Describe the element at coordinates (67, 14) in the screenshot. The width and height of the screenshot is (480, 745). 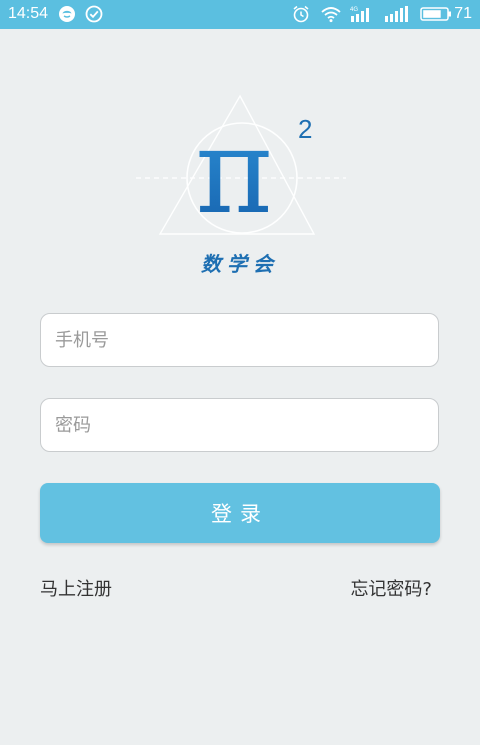
I see `qq-icon` at that location.